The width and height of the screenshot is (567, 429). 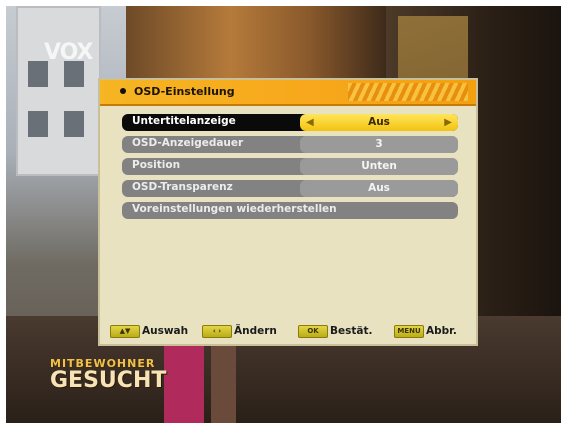 I want to click on menu-item-value-text: Aus, so click(x=379, y=122).